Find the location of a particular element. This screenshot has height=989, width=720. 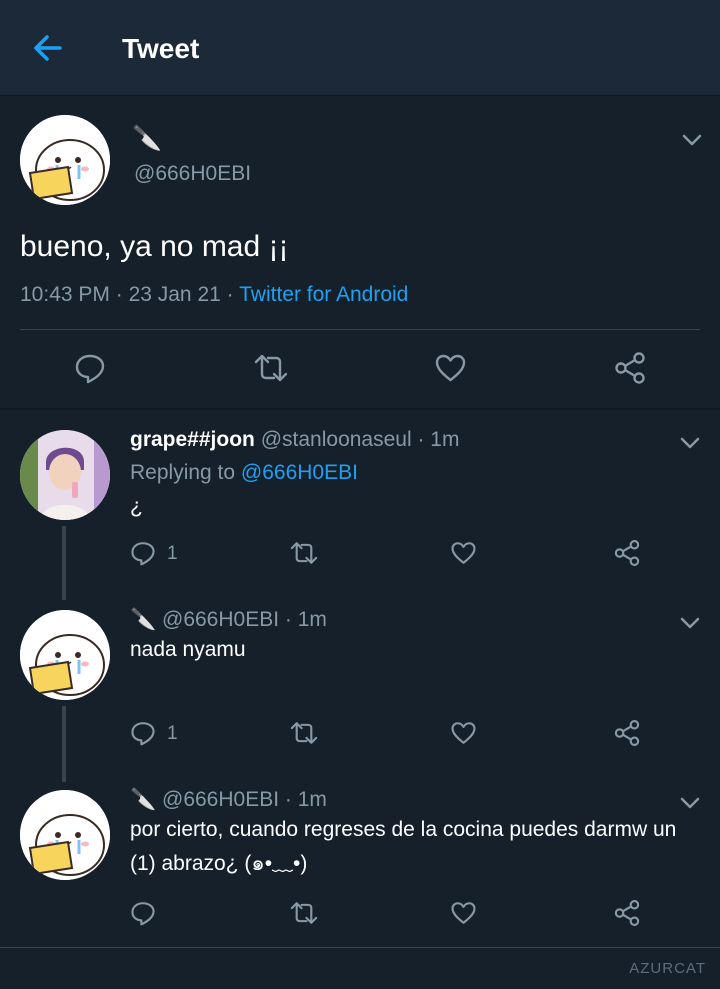

tweet-date: 23 Jan 21 is located at coordinates (174, 294).